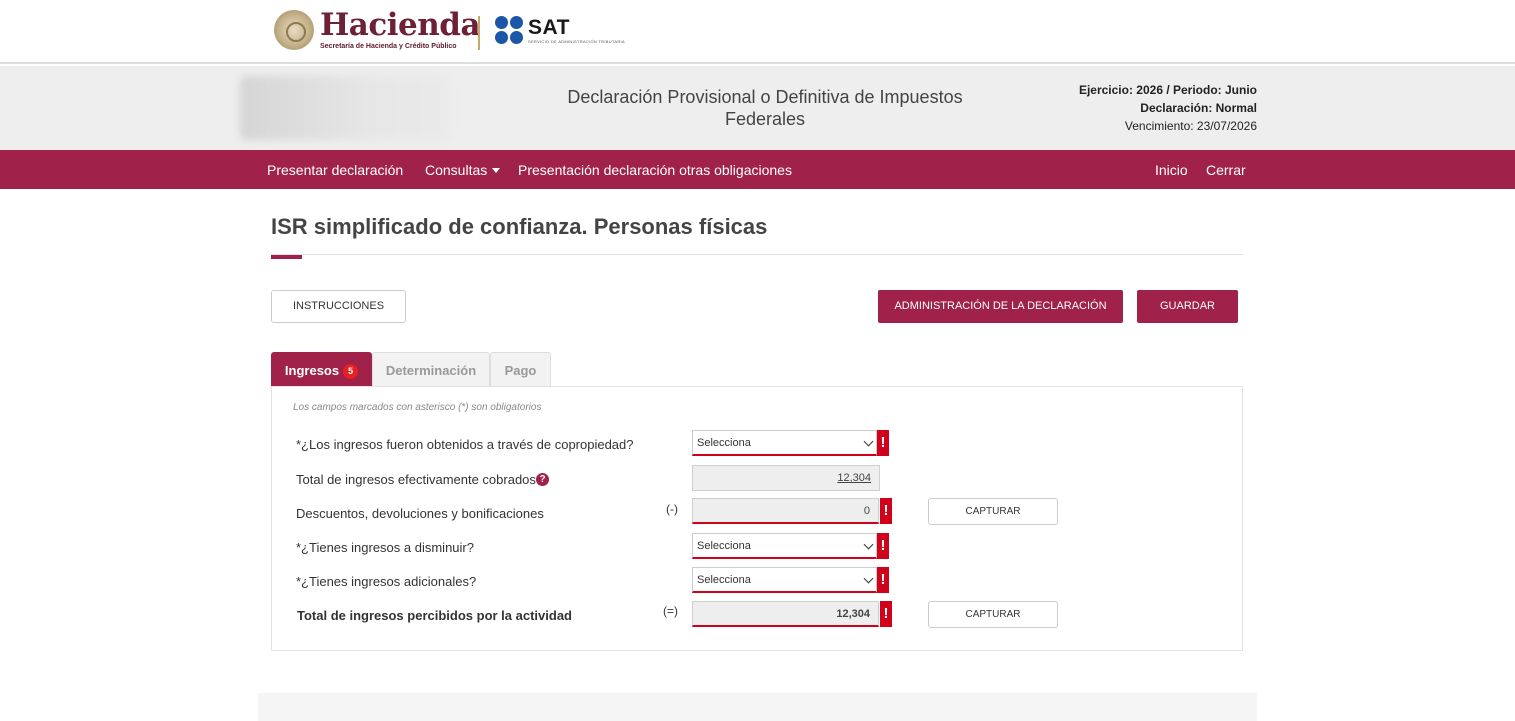  I want to click on adicionales-value: Selecciona, so click(724, 580).